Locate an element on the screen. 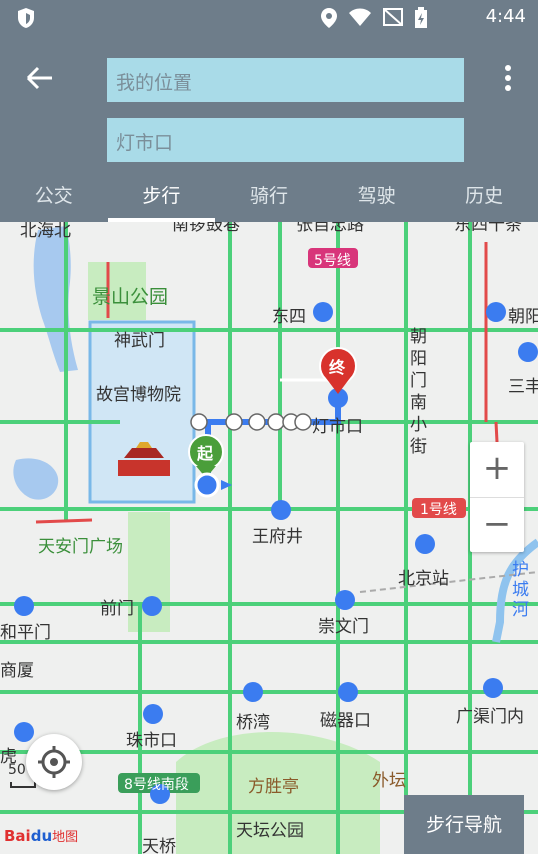 The image size is (538, 854). map-label: 外坛 is located at coordinates (389, 781).